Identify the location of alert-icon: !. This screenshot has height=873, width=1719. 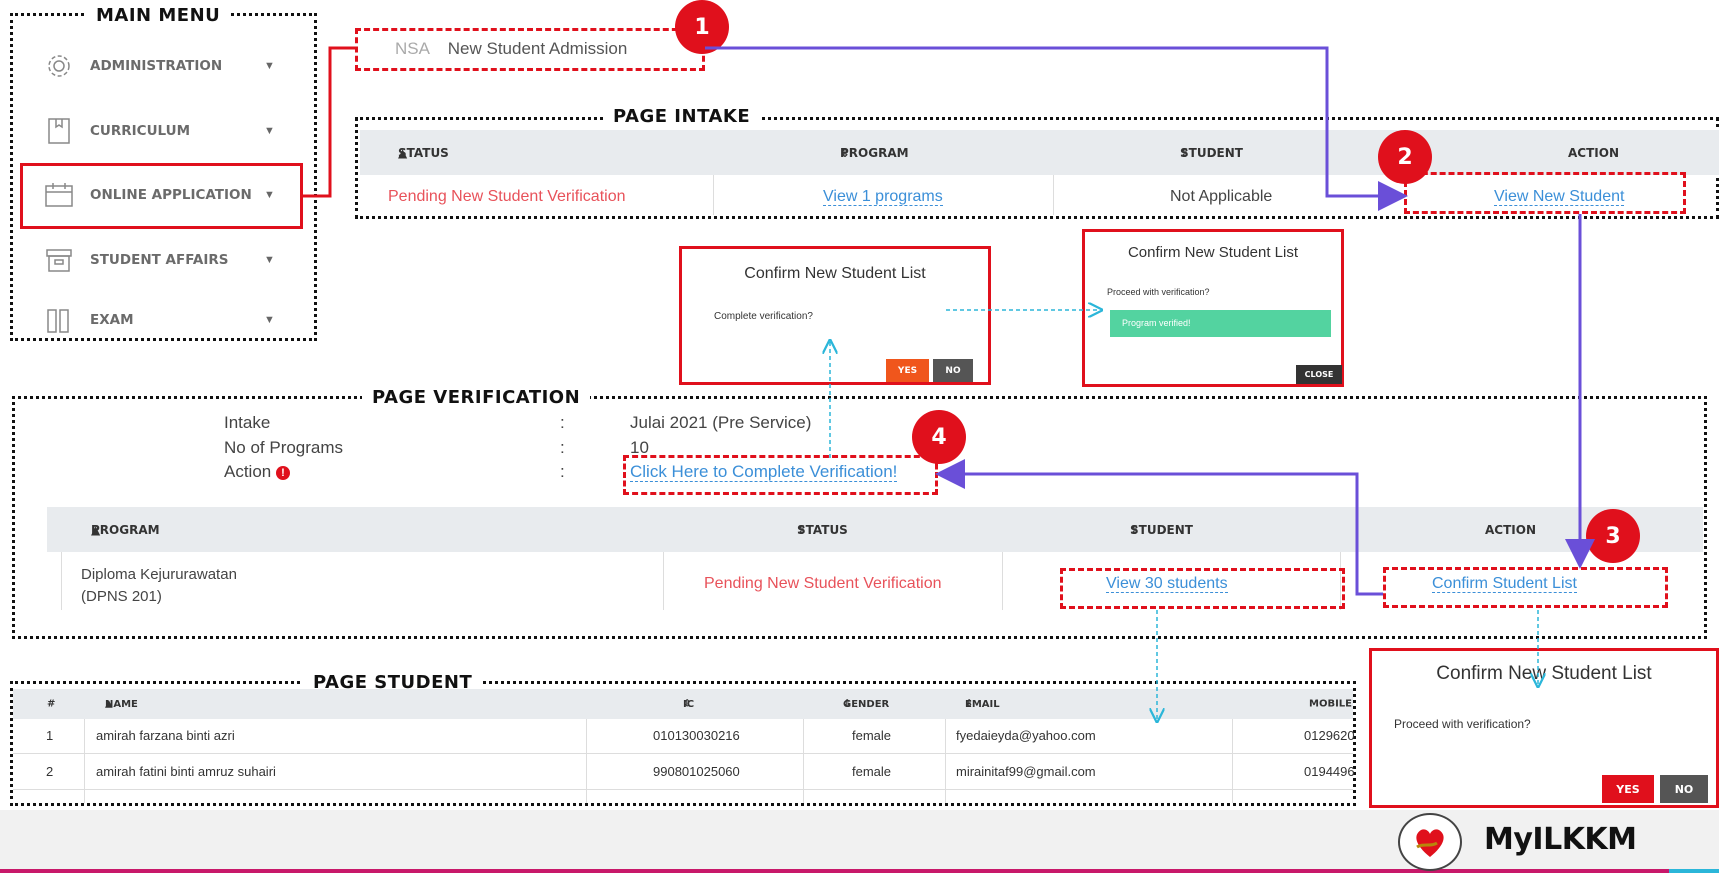
(282, 472).